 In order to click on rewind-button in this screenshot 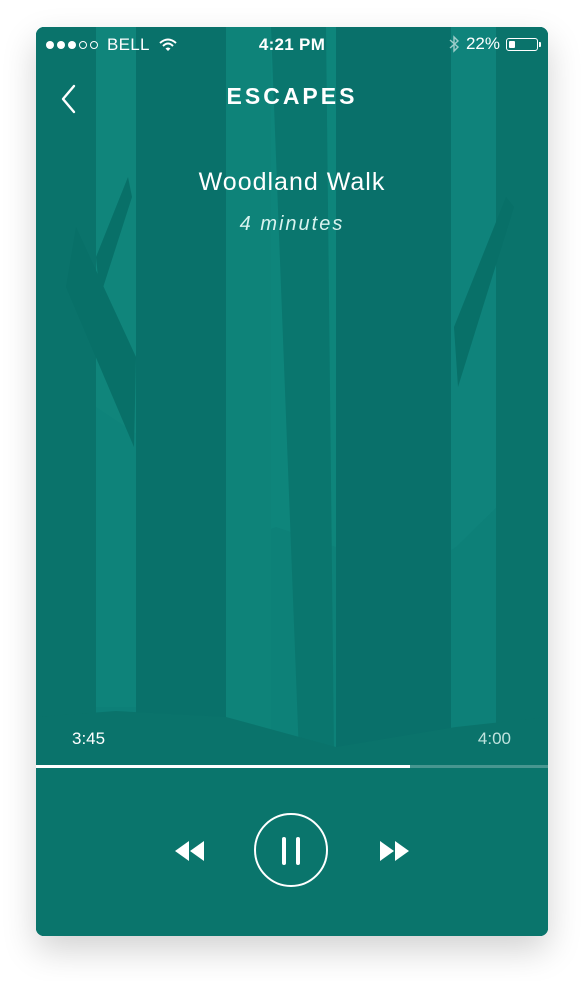, I will do `click(189, 851)`.